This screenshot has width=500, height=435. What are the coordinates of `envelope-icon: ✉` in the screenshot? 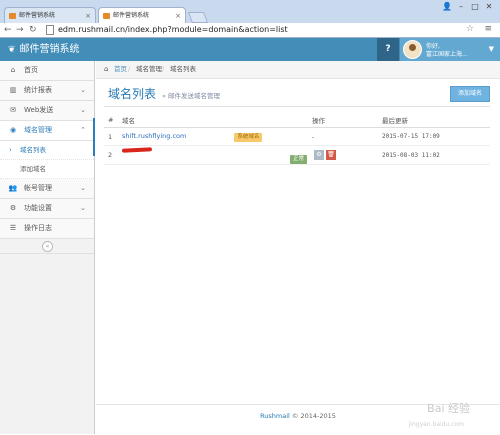 It's located at (13, 110).